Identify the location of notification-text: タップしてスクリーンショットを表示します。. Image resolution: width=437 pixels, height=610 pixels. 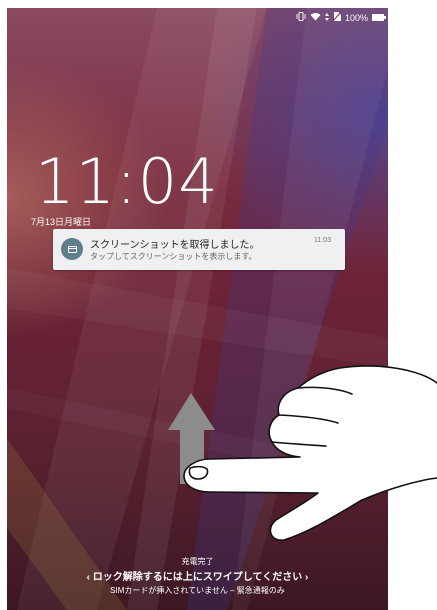
(173, 256).